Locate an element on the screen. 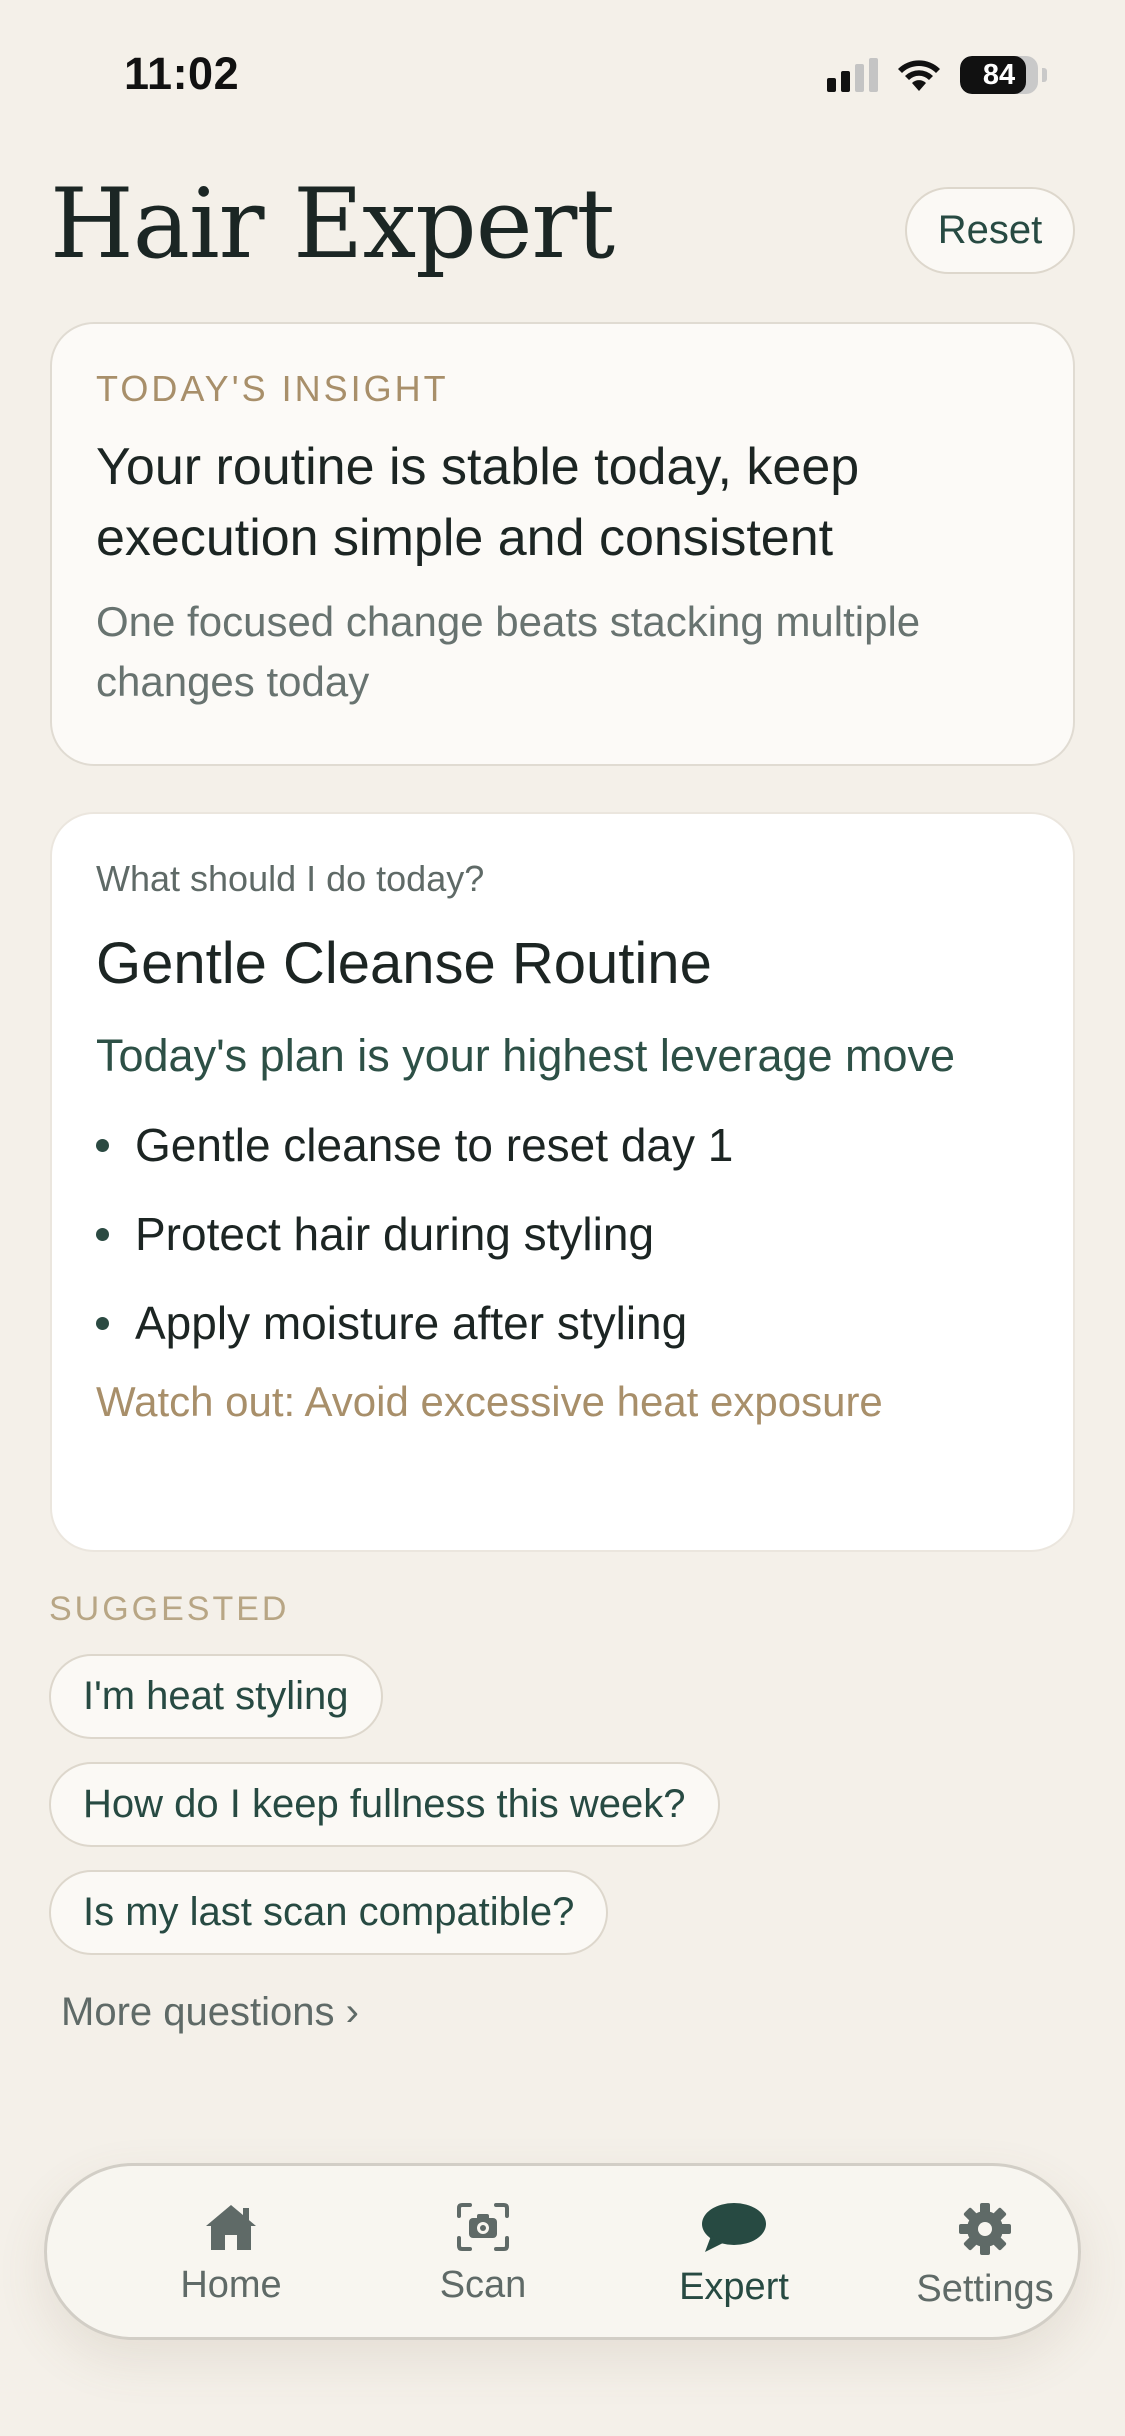 This screenshot has width=1125, height=2436. battery-percent: 84 is located at coordinates (999, 75).